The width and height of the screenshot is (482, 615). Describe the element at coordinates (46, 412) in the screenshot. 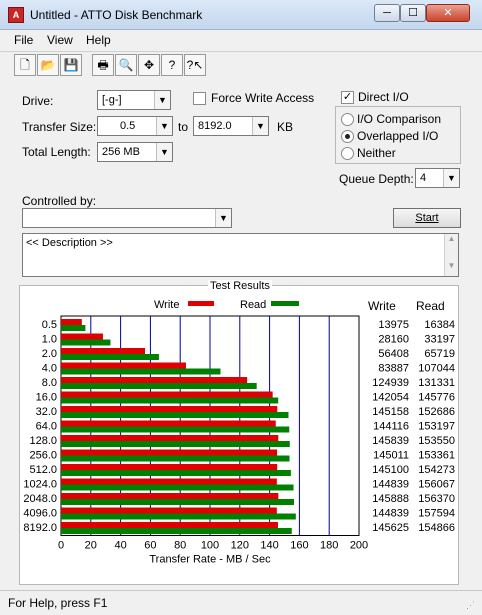

I see `y-tick-label: 32.0` at that location.